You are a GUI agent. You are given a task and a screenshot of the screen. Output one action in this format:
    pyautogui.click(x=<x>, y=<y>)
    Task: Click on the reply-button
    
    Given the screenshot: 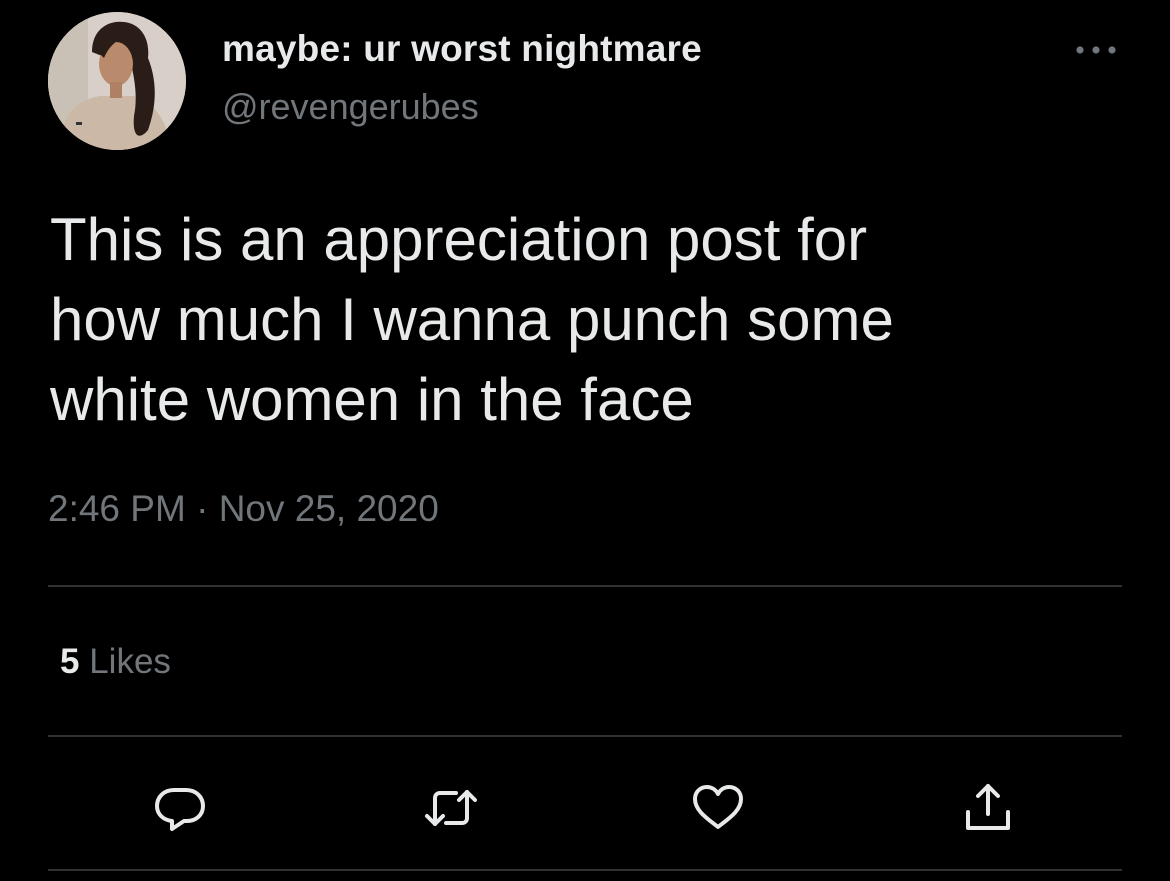 What is the action you would take?
    pyautogui.click(x=180, y=808)
    